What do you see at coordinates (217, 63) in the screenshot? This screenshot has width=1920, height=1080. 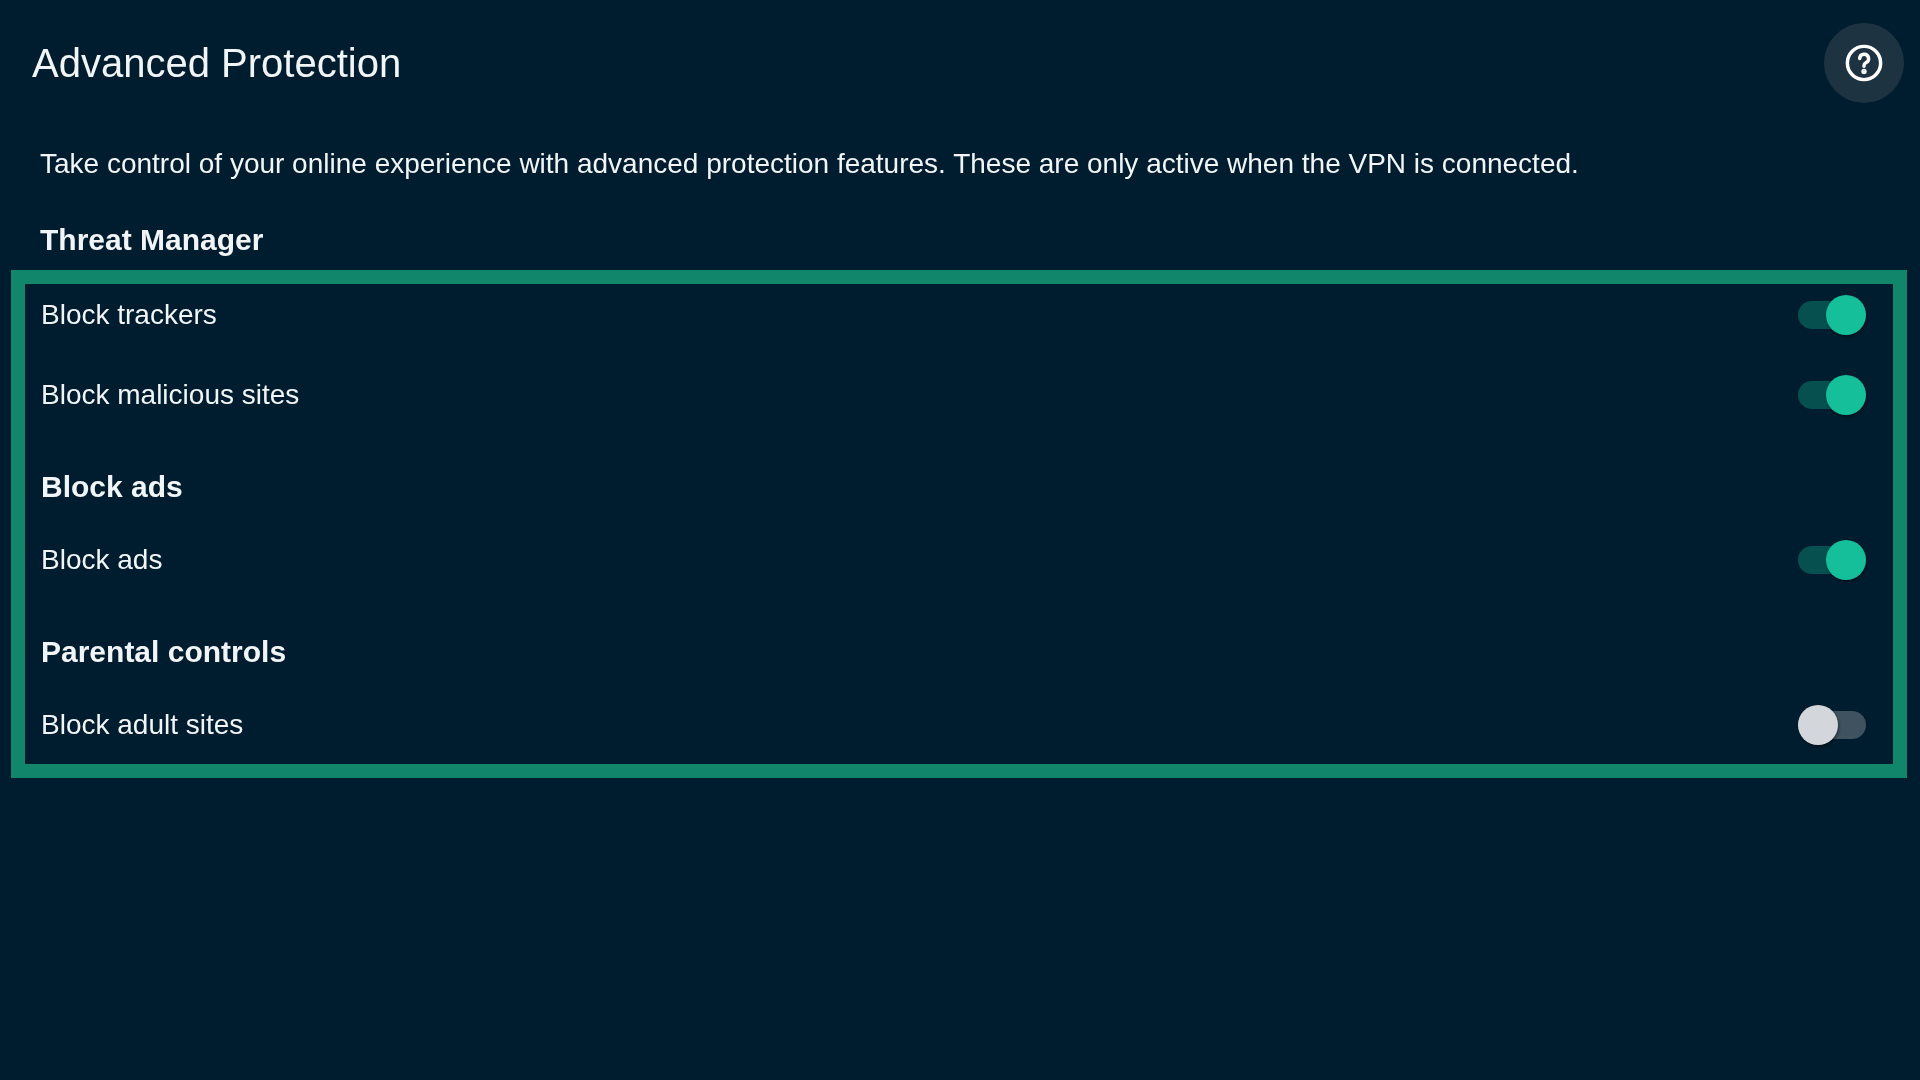 I see `page-title: Advanced Protection` at bounding box center [217, 63].